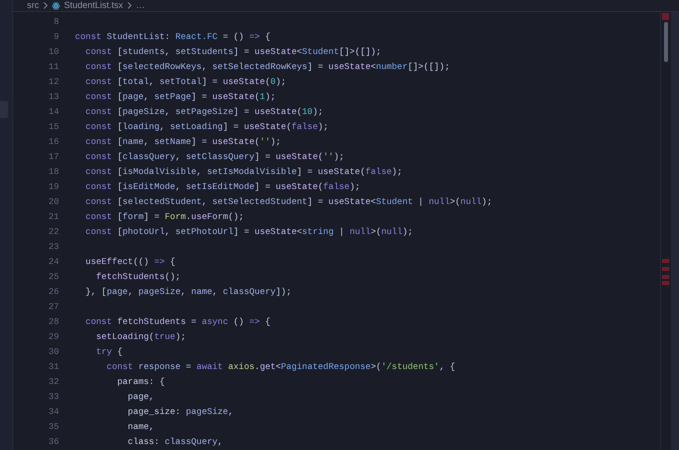 This screenshot has width=679, height=450. I want to click on code-line: setLoading(true);, so click(140, 337).